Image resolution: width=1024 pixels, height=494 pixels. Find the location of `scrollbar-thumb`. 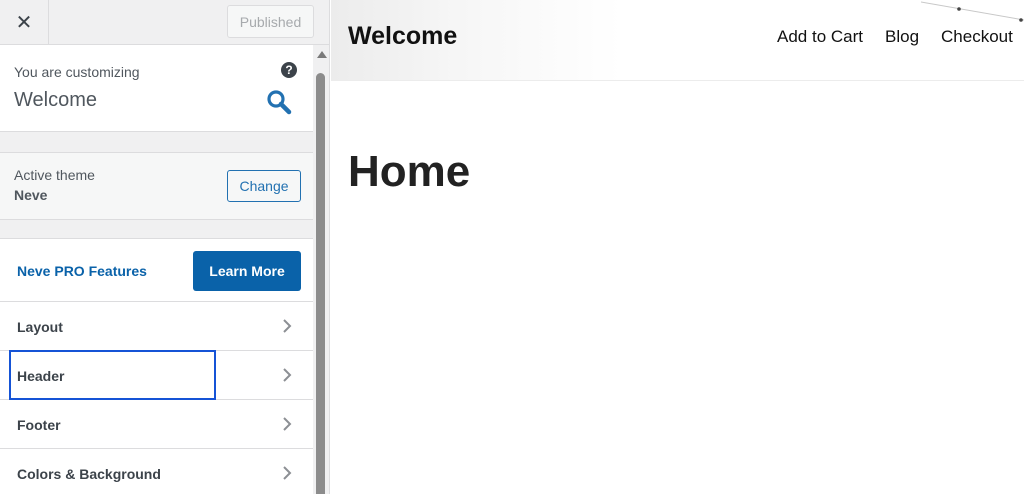

scrollbar-thumb is located at coordinates (320, 283).